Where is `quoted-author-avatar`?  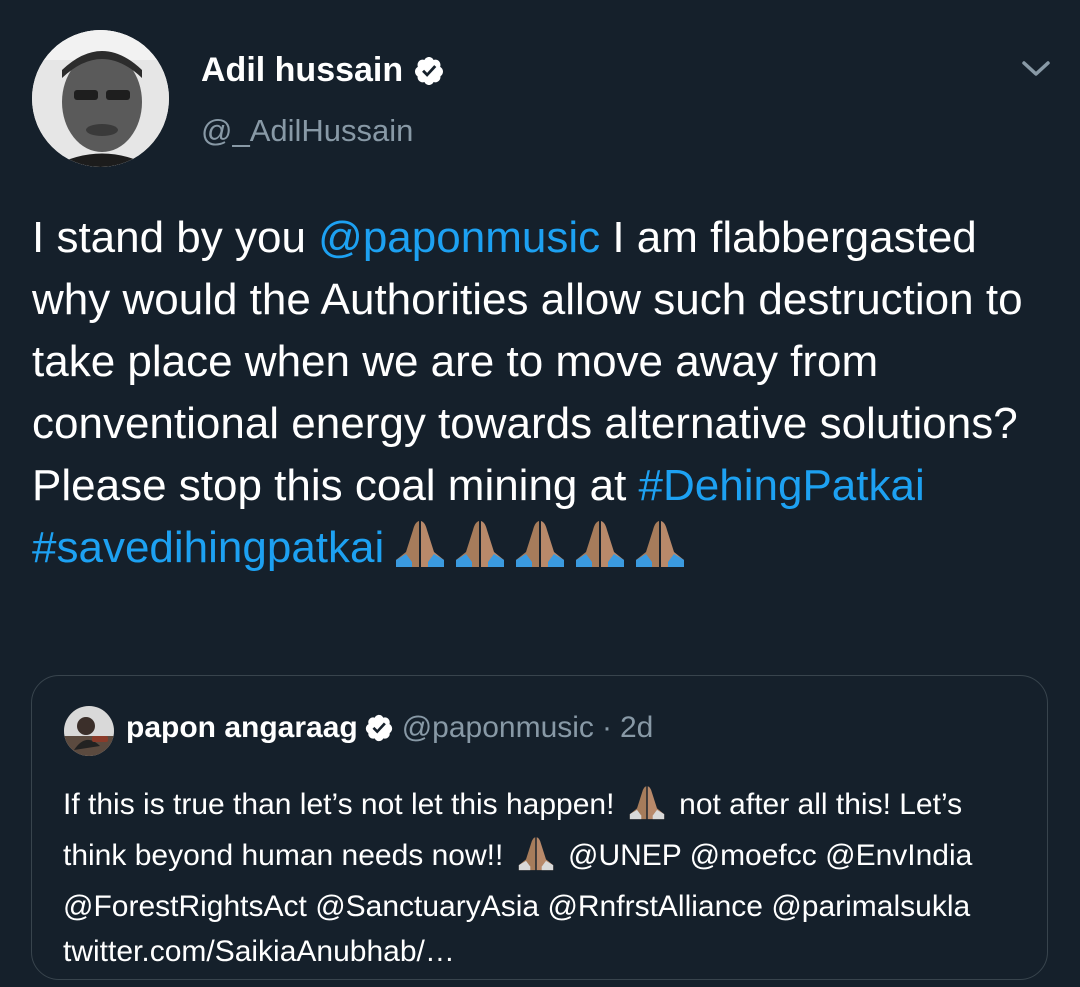 quoted-author-avatar is located at coordinates (89, 731).